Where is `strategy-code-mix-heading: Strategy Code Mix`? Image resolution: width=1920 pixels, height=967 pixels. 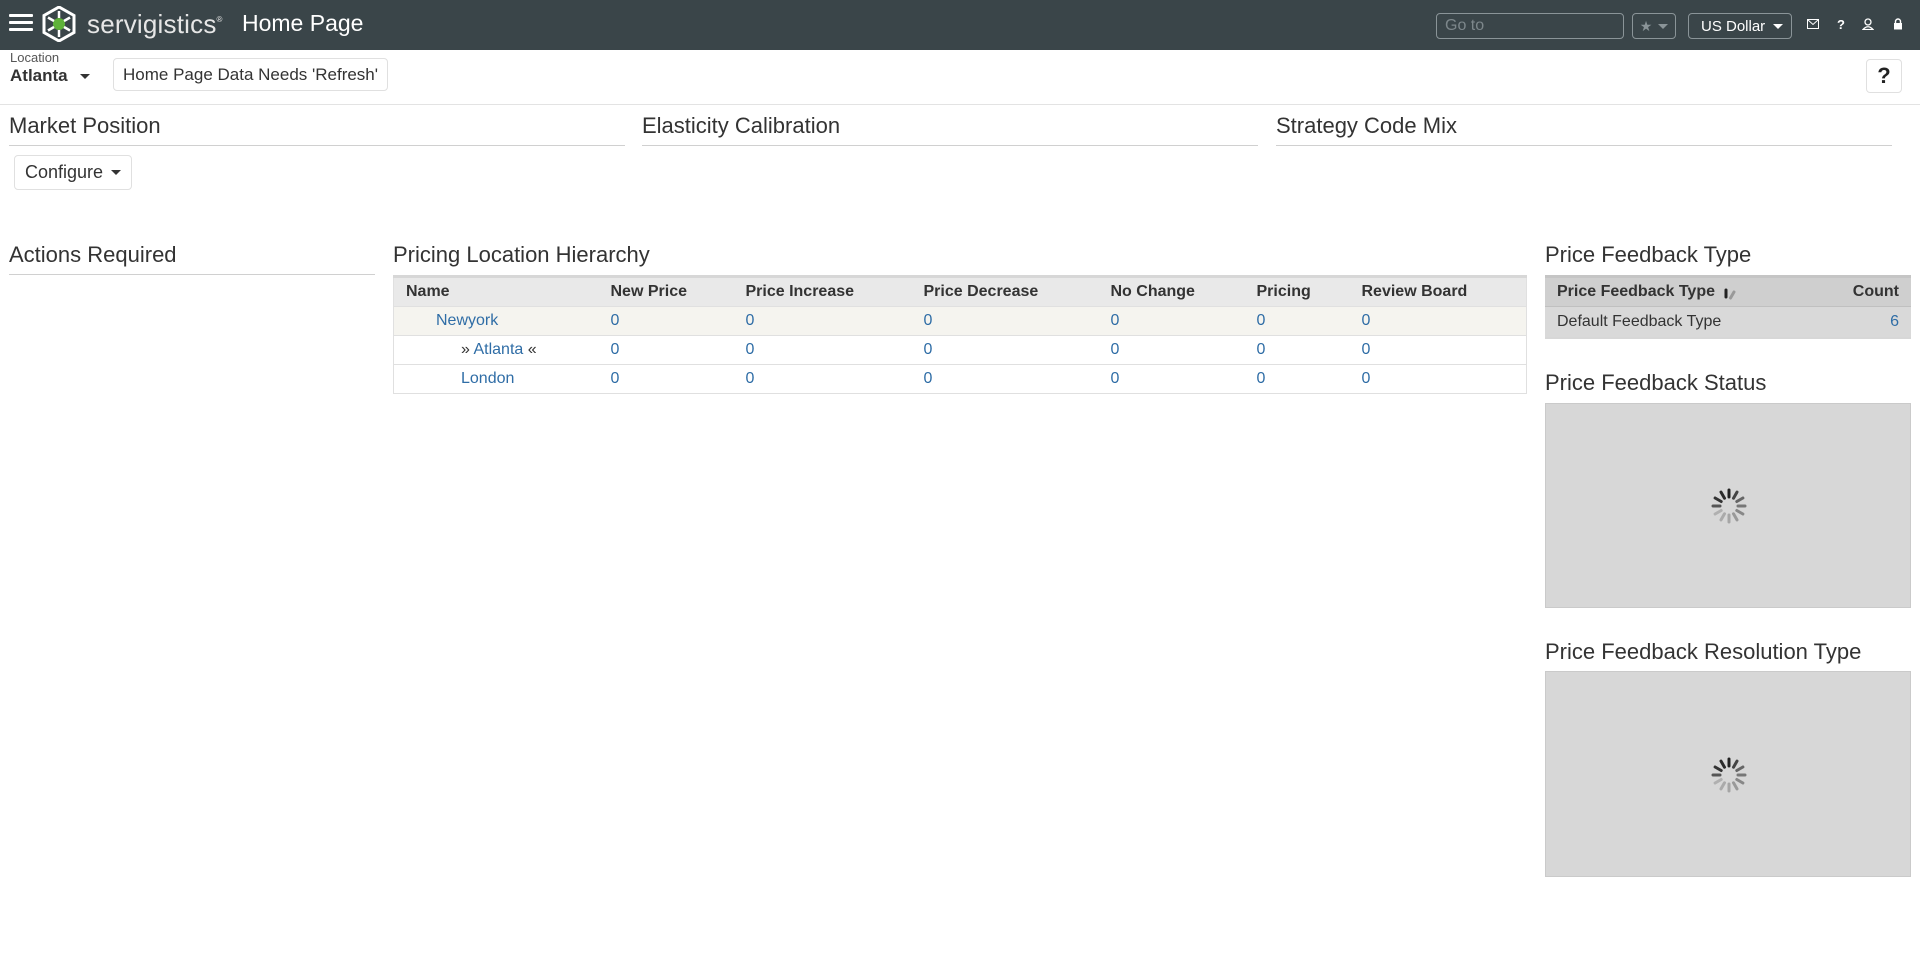
strategy-code-mix-heading: Strategy Code Mix is located at coordinates (1584, 129).